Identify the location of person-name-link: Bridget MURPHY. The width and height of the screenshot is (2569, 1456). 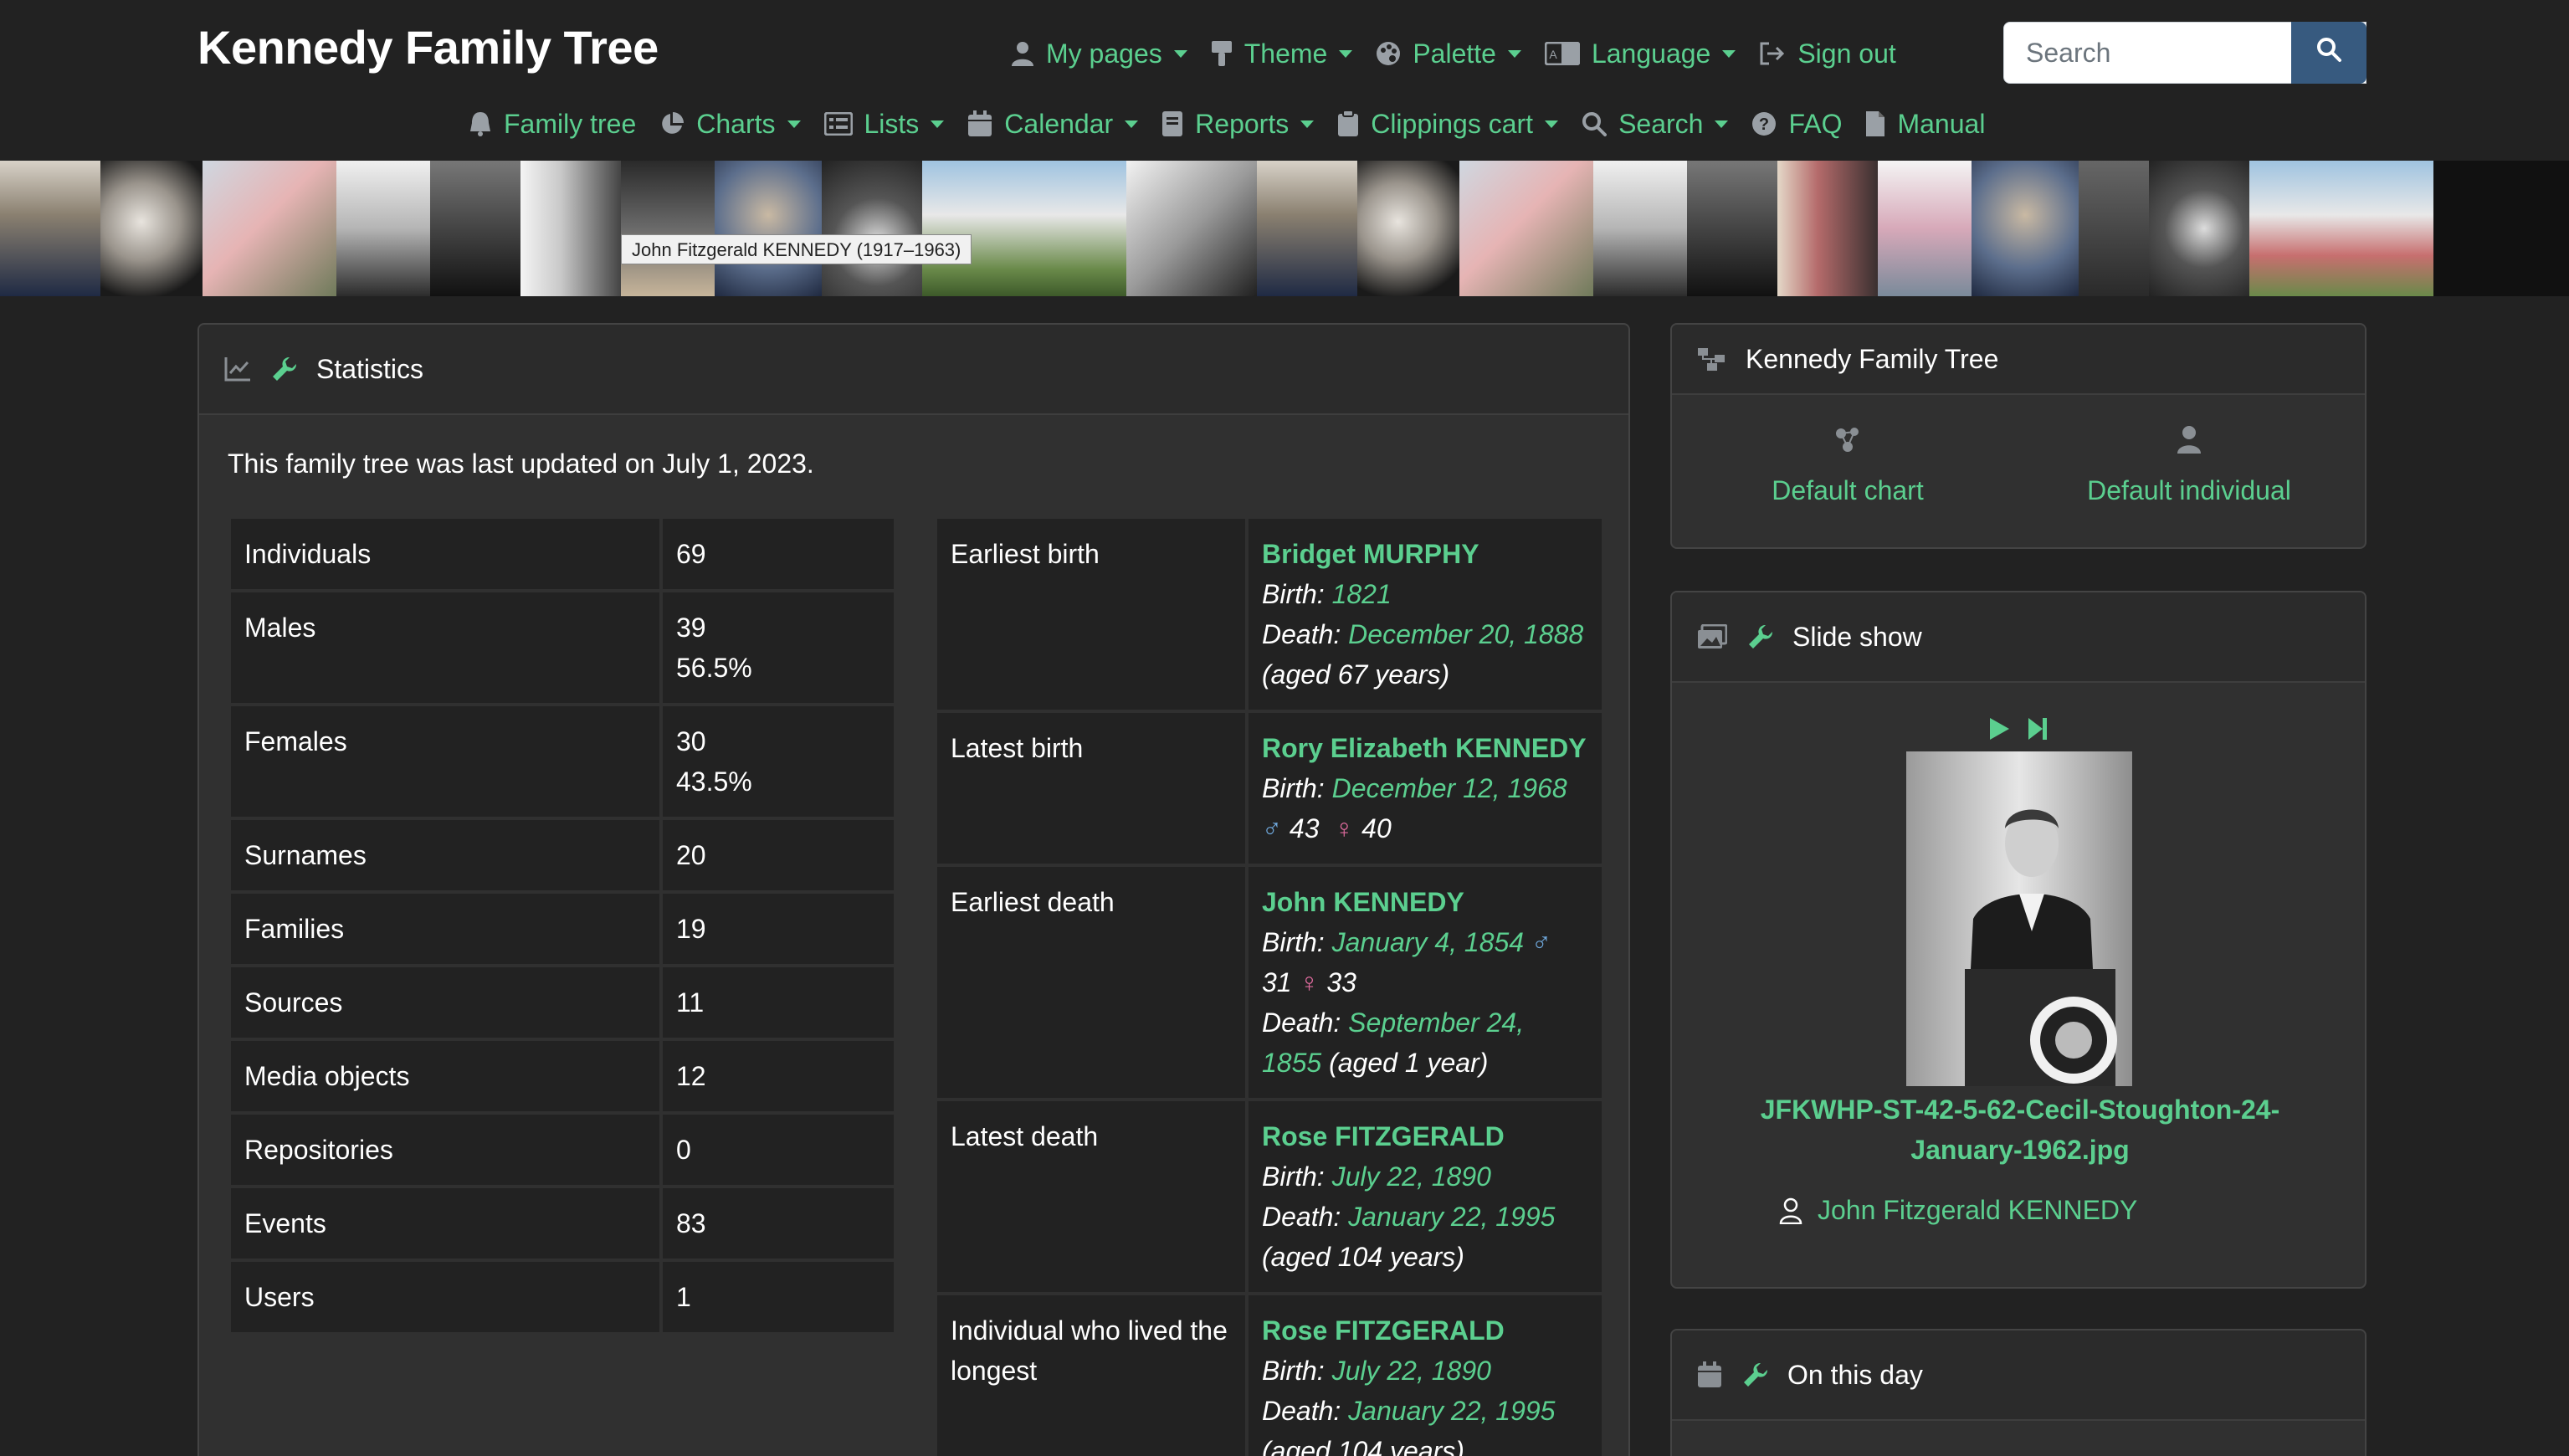
(1425, 554).